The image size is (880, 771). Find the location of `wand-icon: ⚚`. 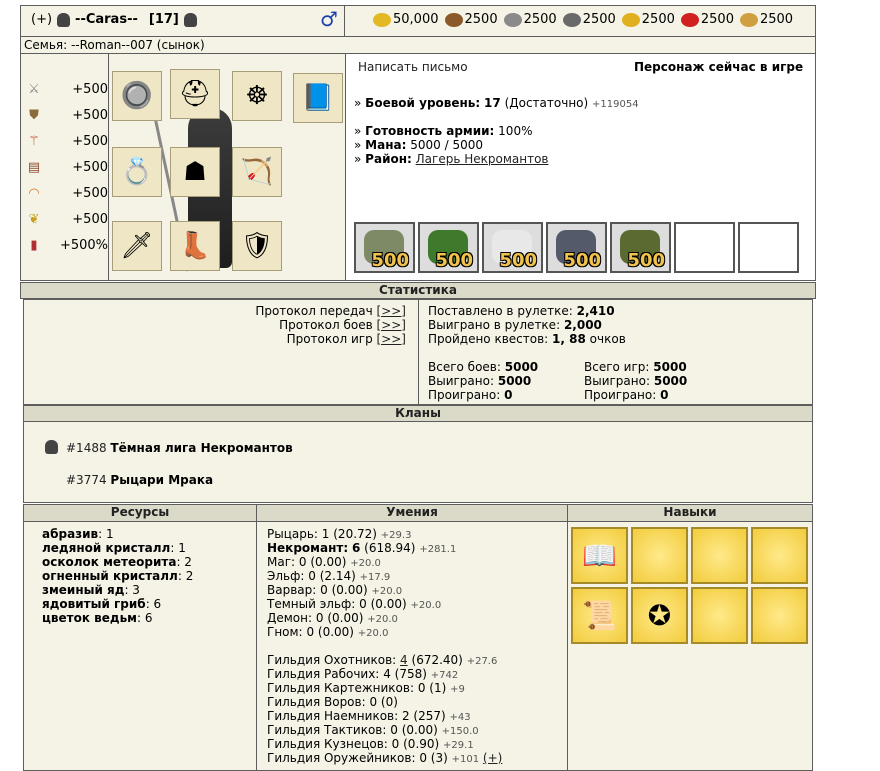

wand-icon: ⚚ is located at coordinates (34, 141).